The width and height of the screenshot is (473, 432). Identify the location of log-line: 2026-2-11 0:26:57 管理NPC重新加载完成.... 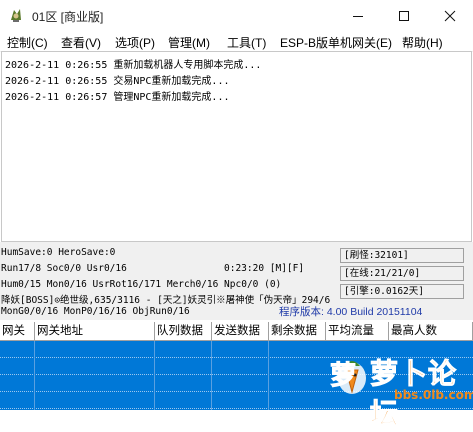
(117, 97).